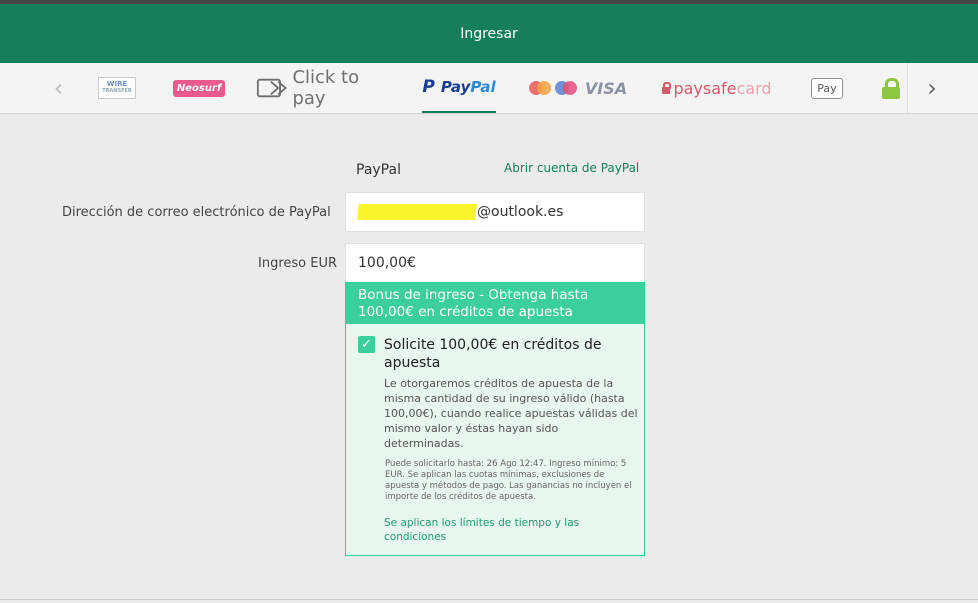  Describe the element at coordinates (489, 599) in the screenshot. I see `bottom-divider` at that location.